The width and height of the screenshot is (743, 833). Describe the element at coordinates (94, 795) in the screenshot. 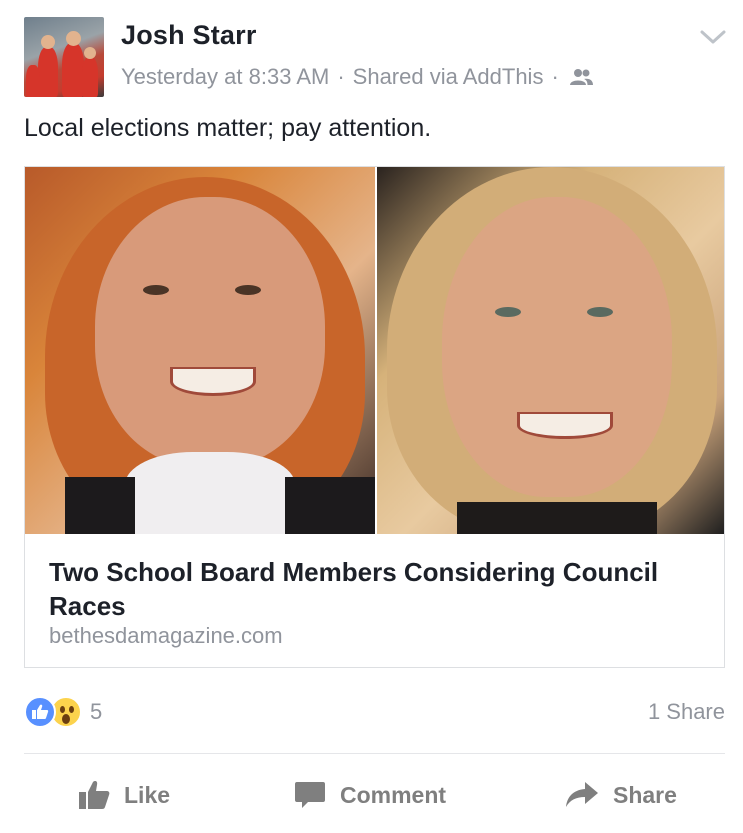

I see `thumbs-up-icon` at that location.